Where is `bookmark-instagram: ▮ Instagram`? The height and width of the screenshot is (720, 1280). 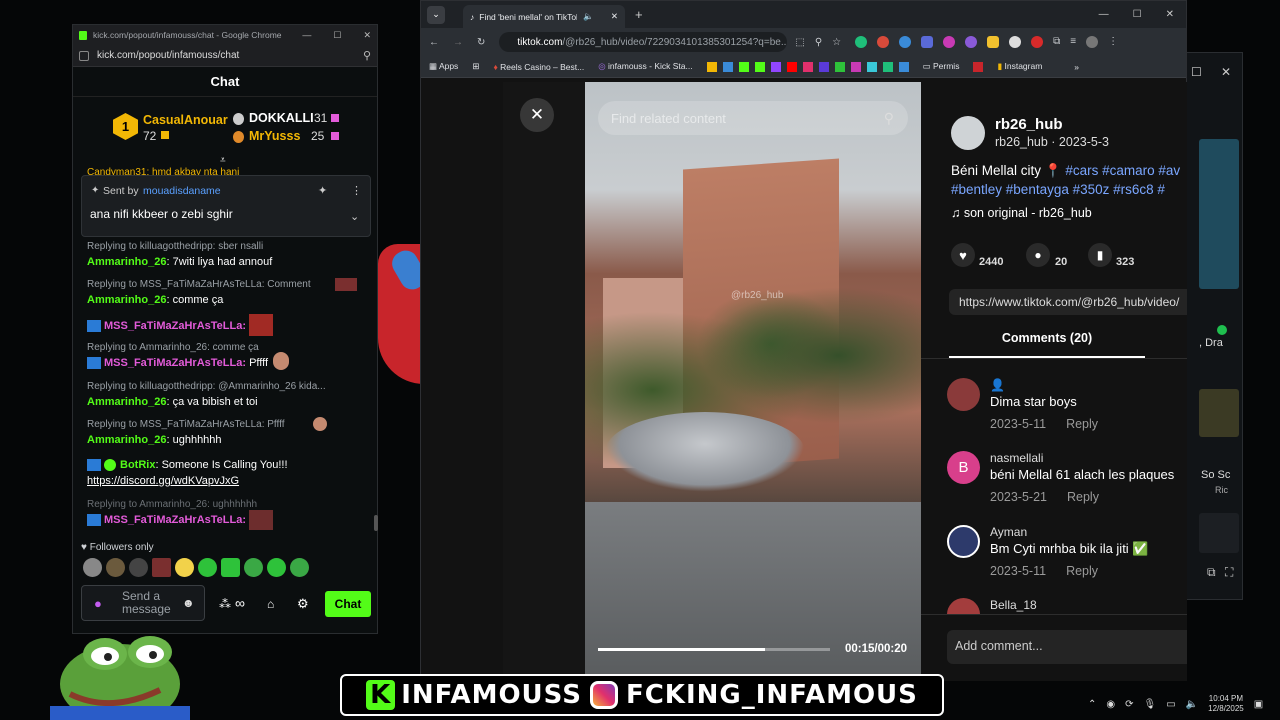 bookmark-instagram: ▮ Instagram is located at coordinates (1019, 66).